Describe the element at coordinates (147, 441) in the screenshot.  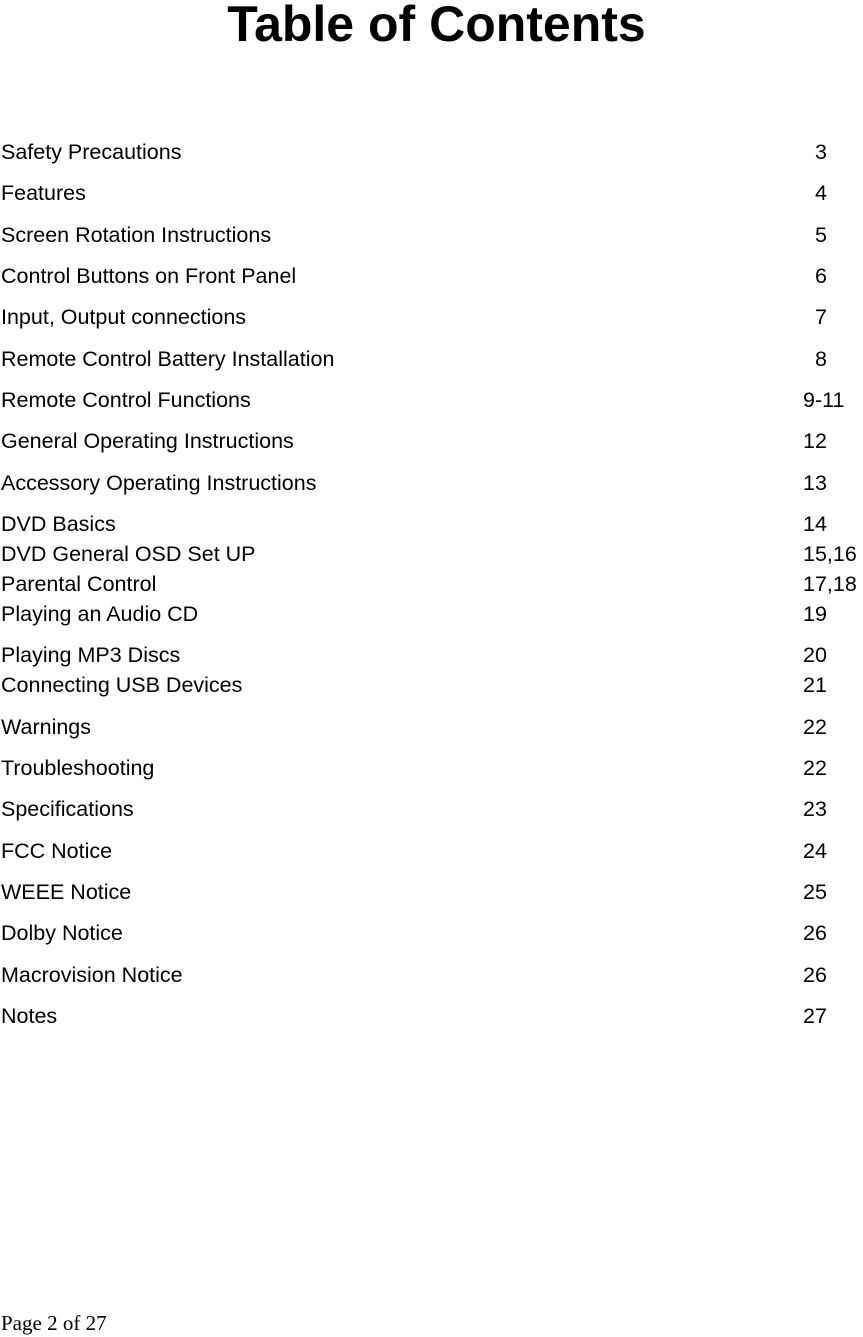
I see `toc-entry-label: General Operating Instructions` at that location.